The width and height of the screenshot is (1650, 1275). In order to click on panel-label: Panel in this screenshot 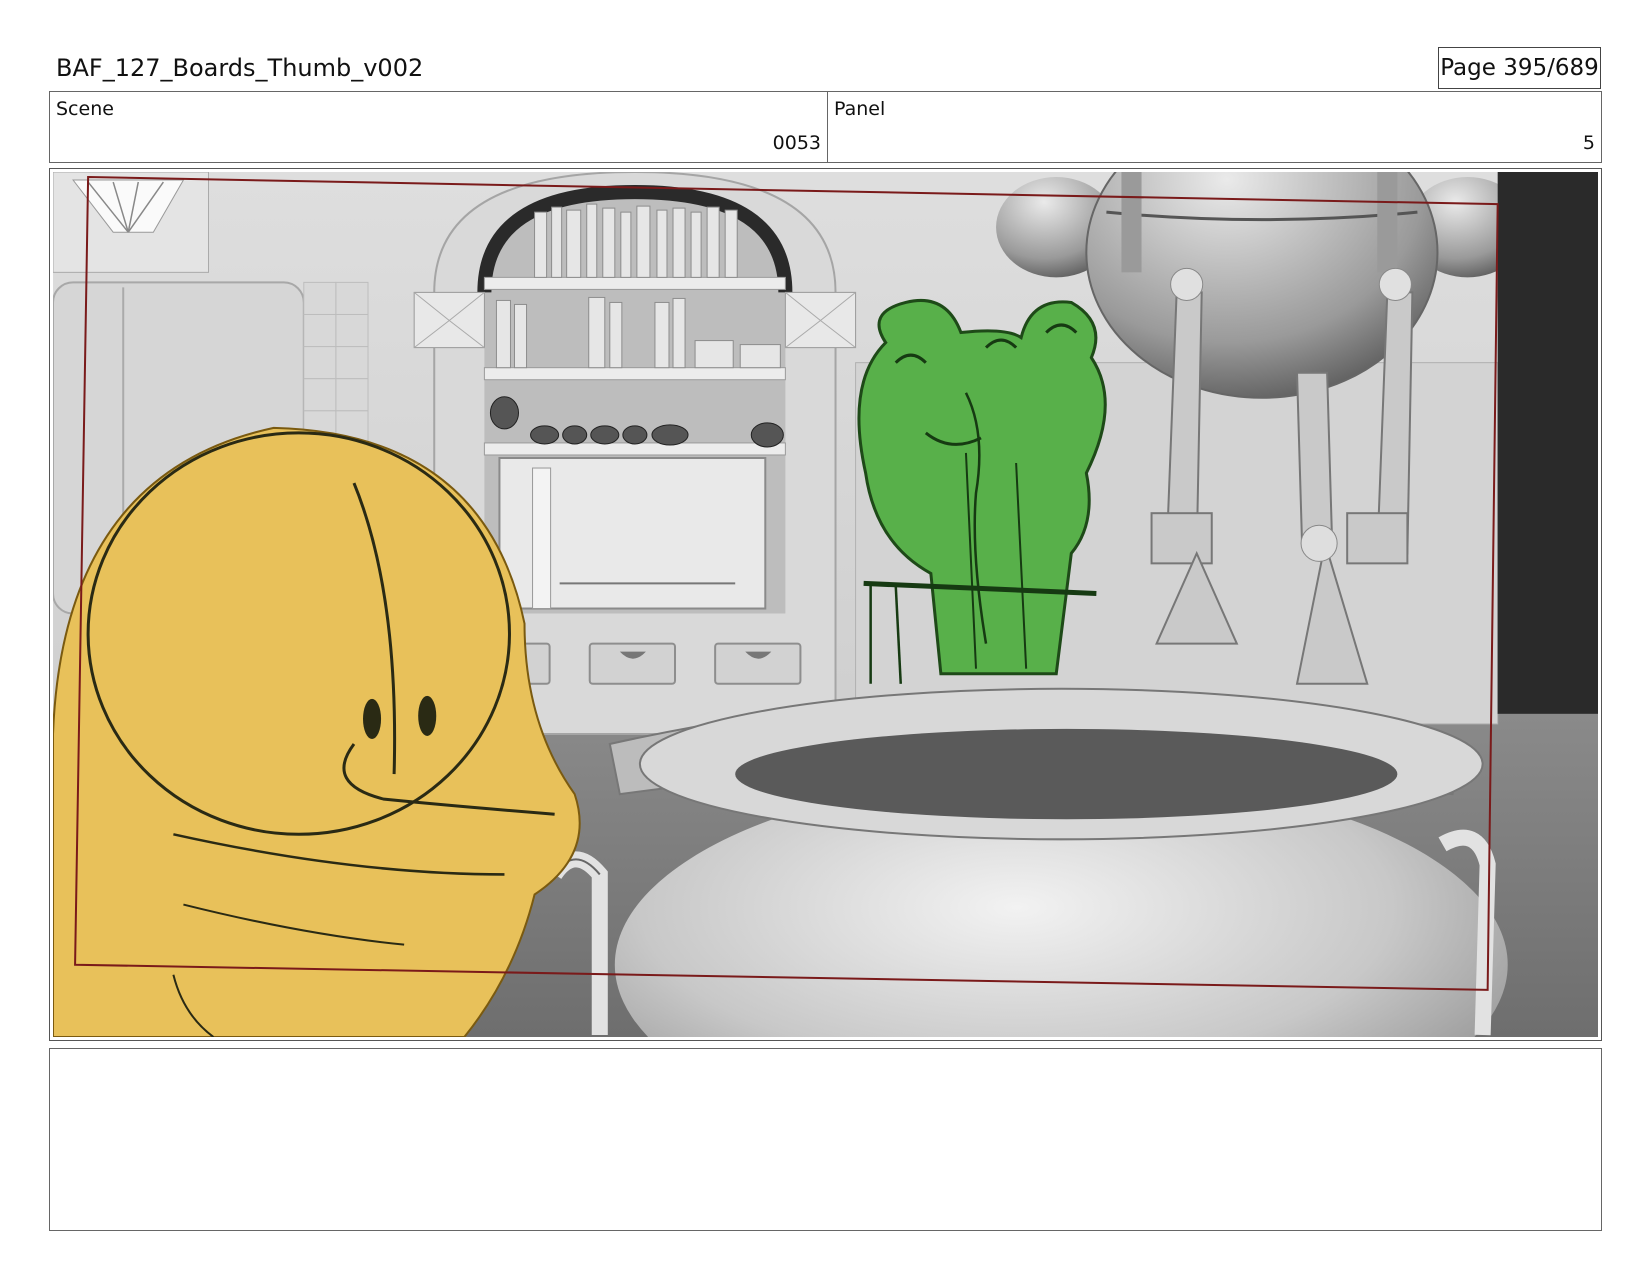, I will do `click(860, 109)`.